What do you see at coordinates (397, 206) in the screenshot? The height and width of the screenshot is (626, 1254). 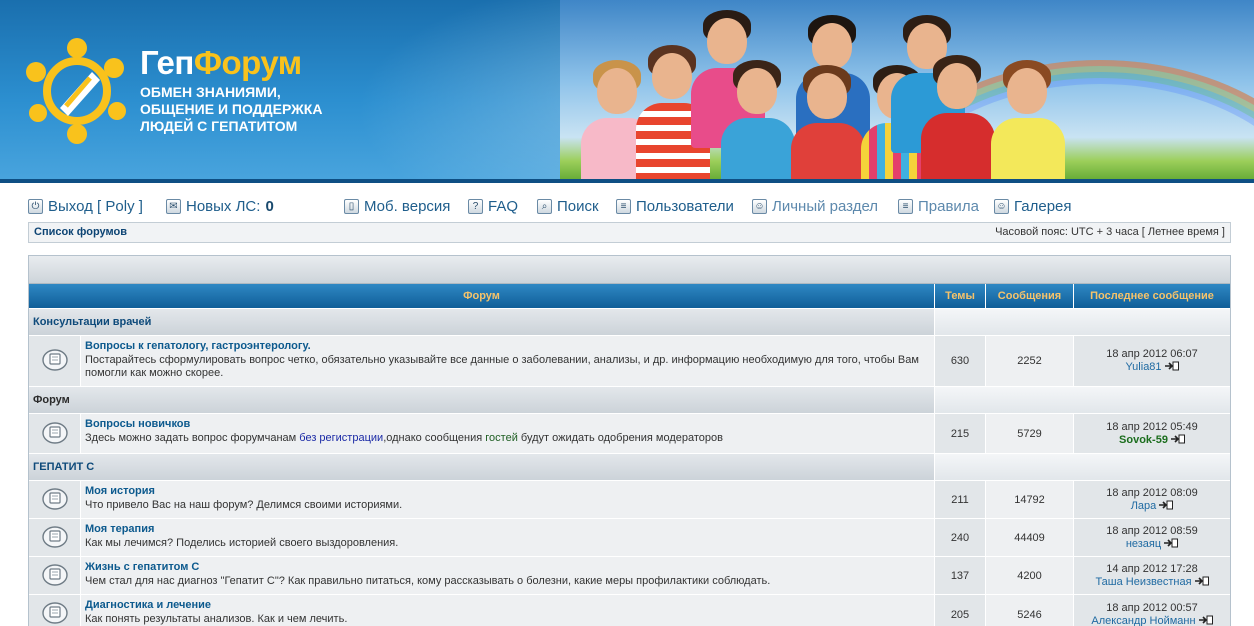 I see `mobile-version-link: ▯ Моб. версия` at bounding box center [397, 206].